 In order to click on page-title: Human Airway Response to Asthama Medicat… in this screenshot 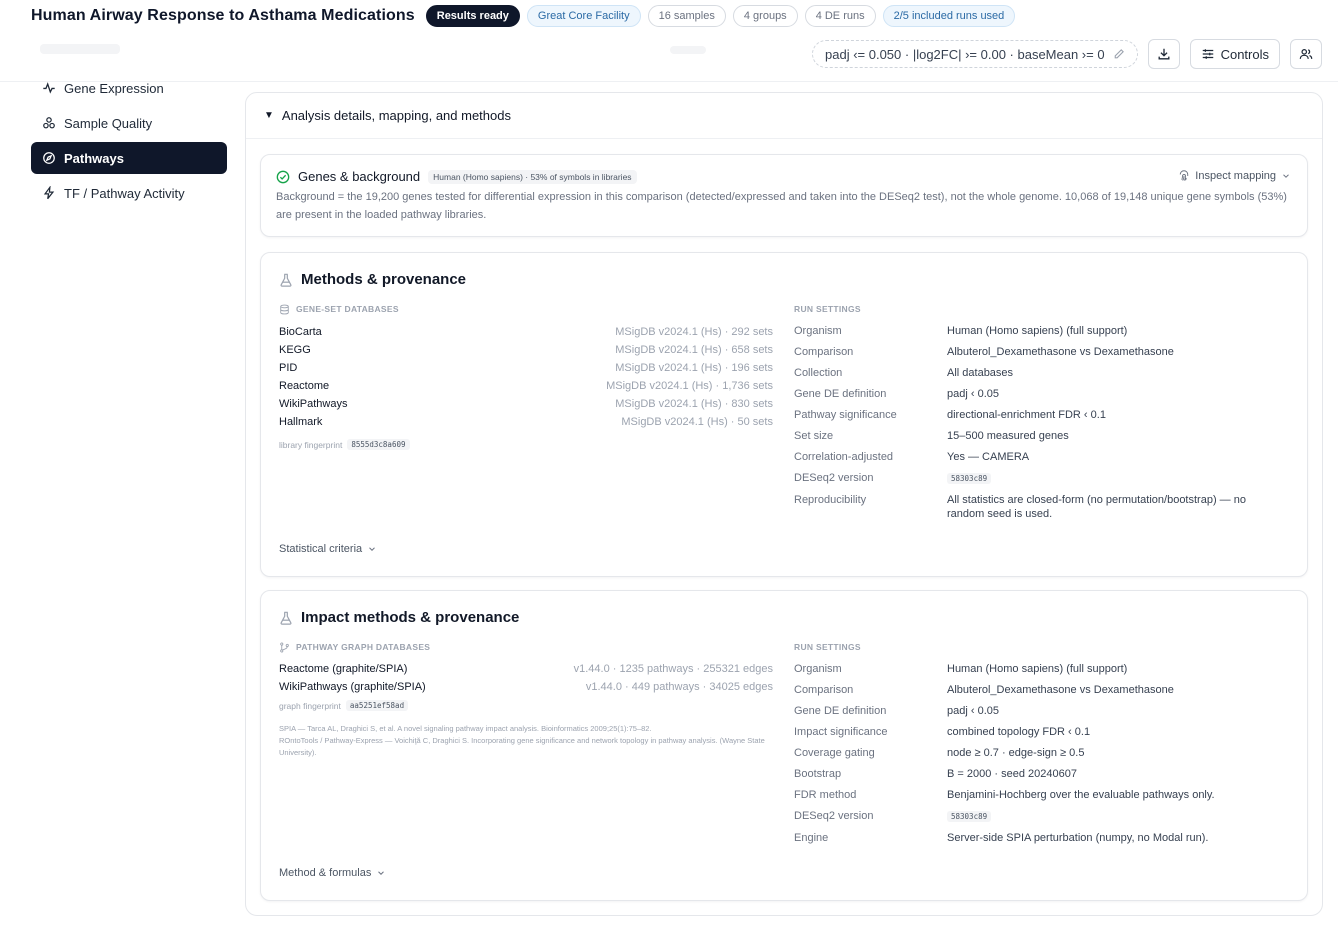, I will do `click(223, 15)`.